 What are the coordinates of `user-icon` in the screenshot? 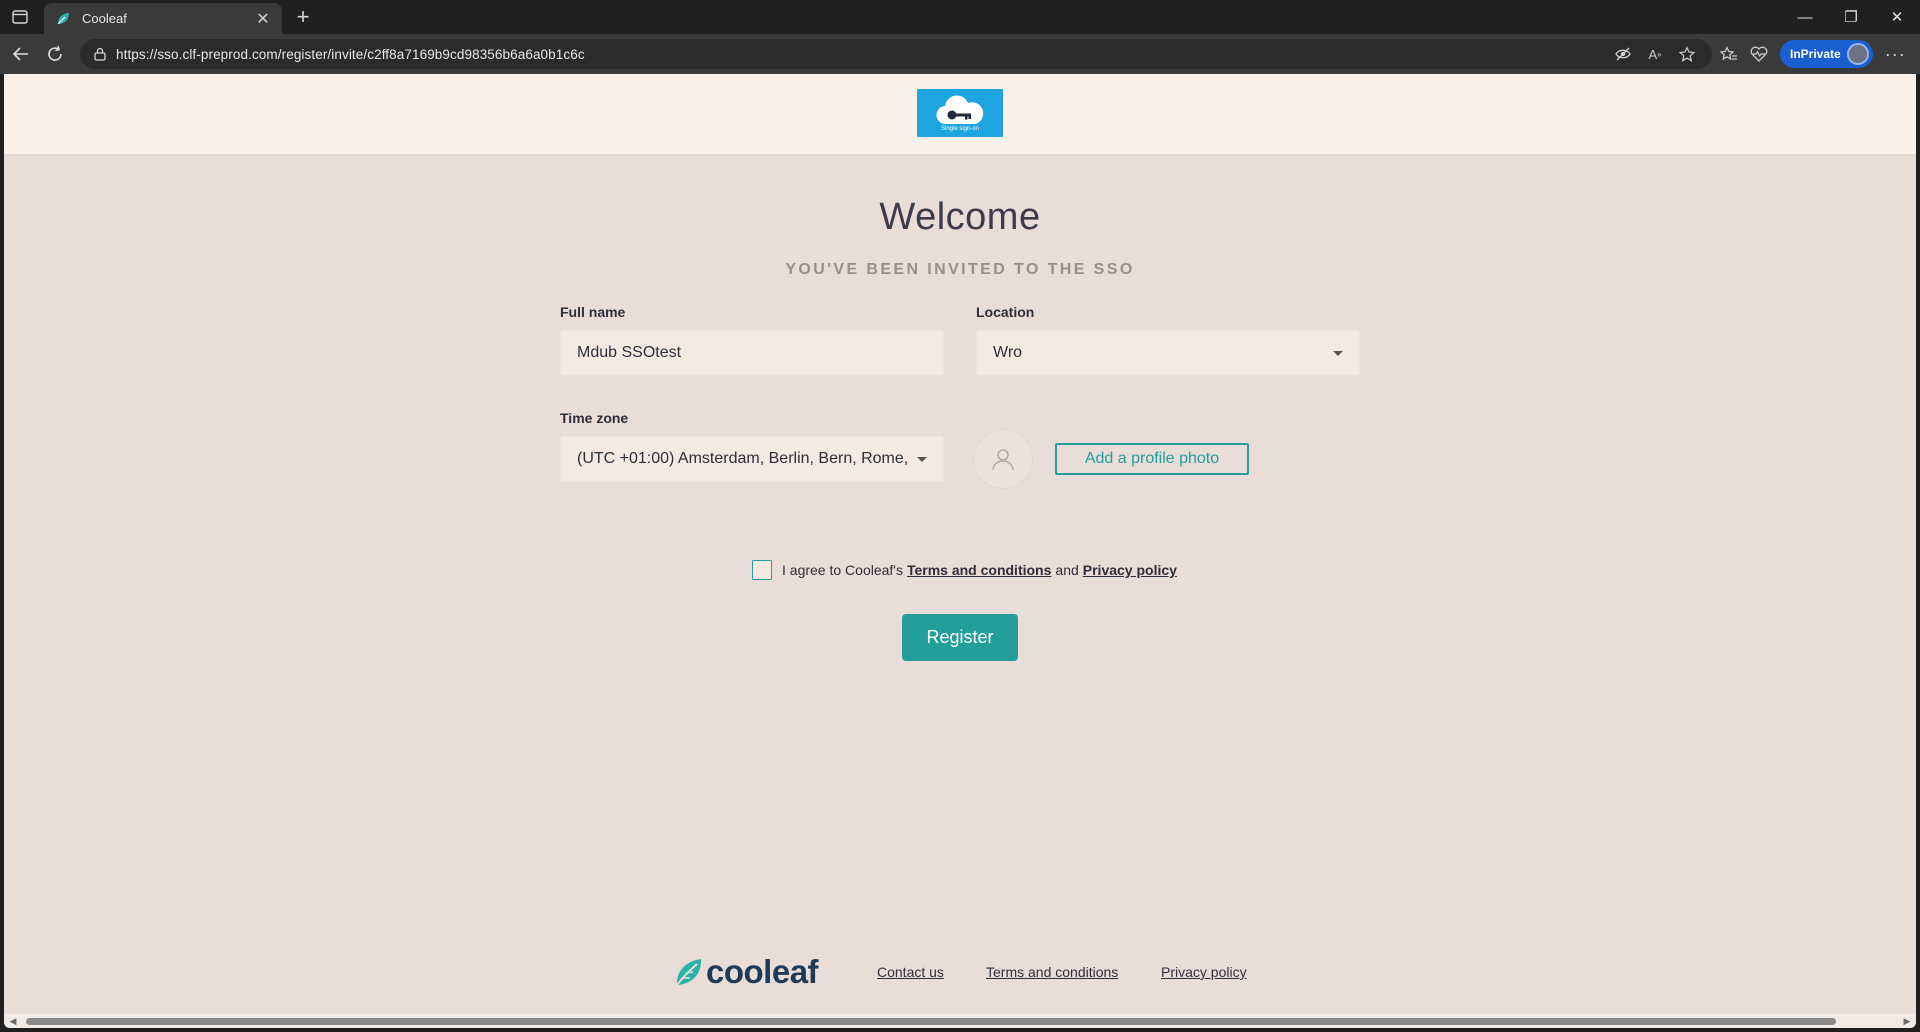 It's located at (1003, 460).